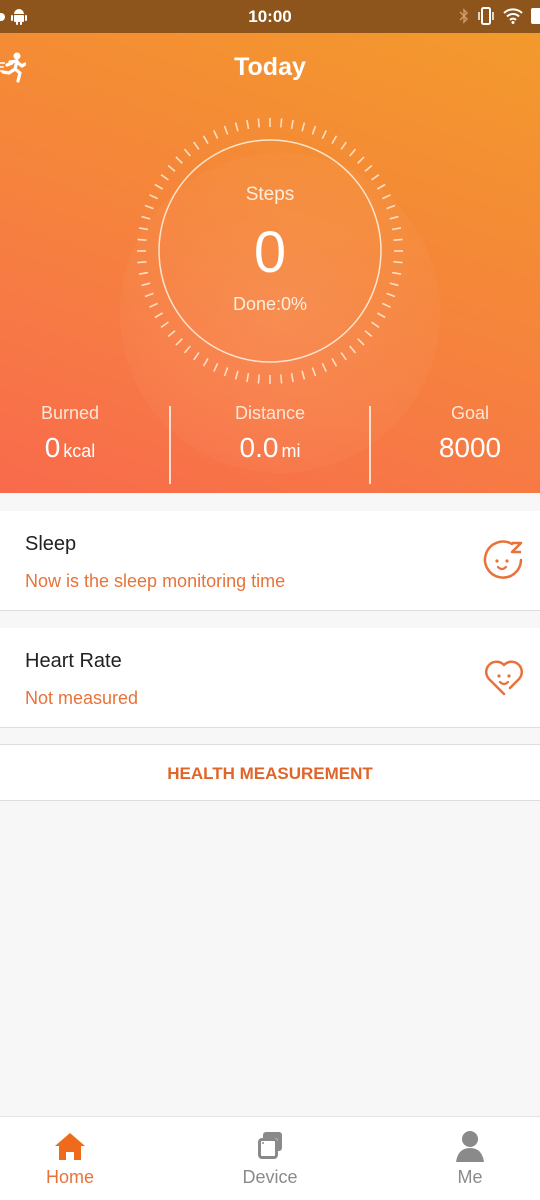 The width and height of the screenshot is (540, 1200). What do you see at coordinates (513, 16) in the screenshot?
I see `wifi-icon` at bounding box center [513, 16].